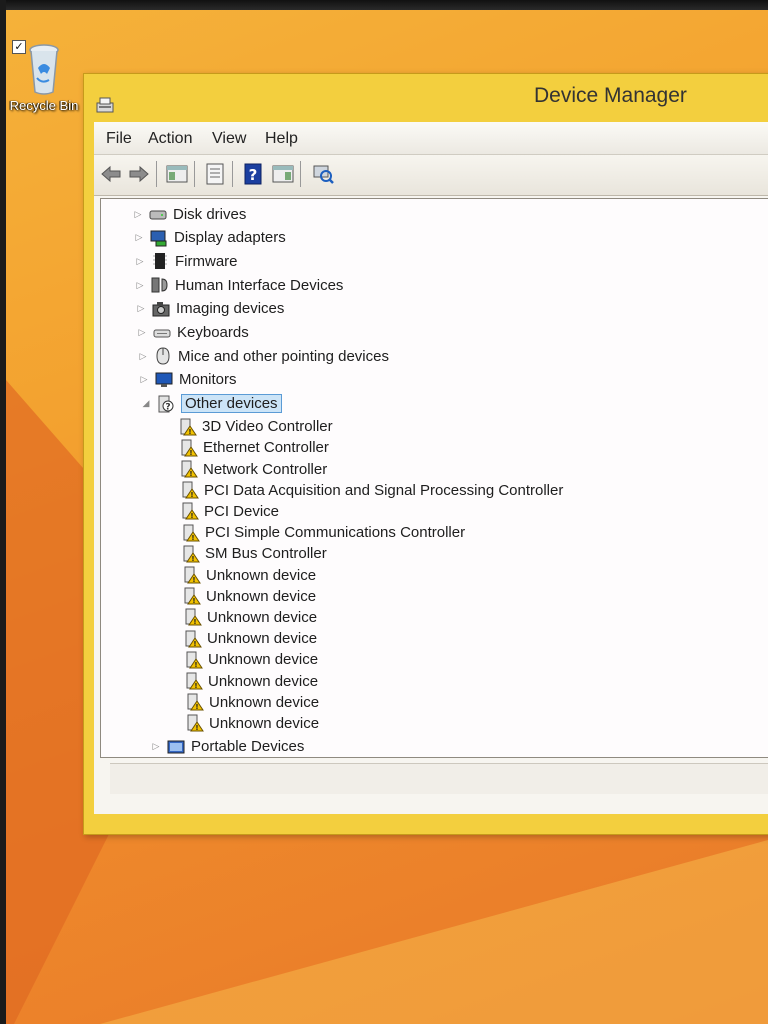 The image size is (768, 1024). Describe the element at coordinates (283, 356) in the screenshot. I see `tree-category-label: Mice and other pointing devices` at that location.